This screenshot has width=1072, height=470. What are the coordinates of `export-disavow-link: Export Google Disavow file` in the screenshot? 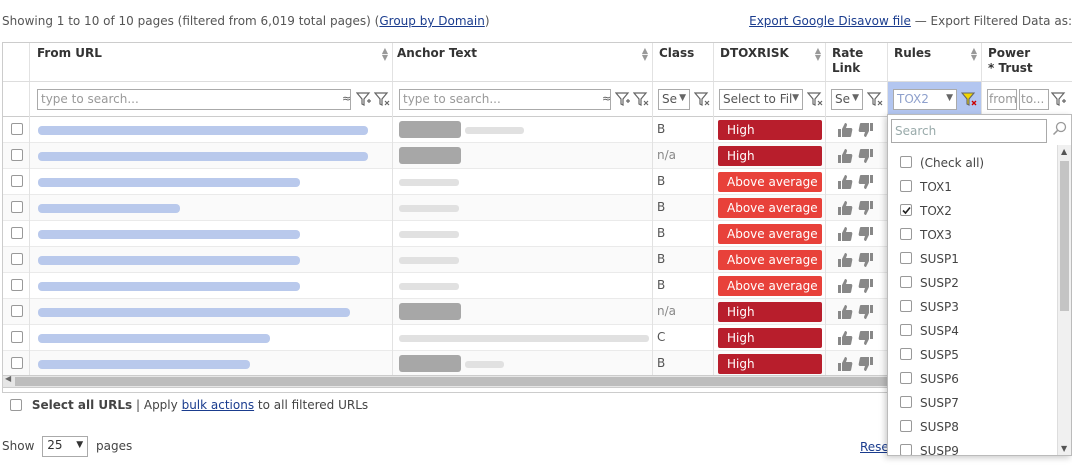 It's located at (830, 21).